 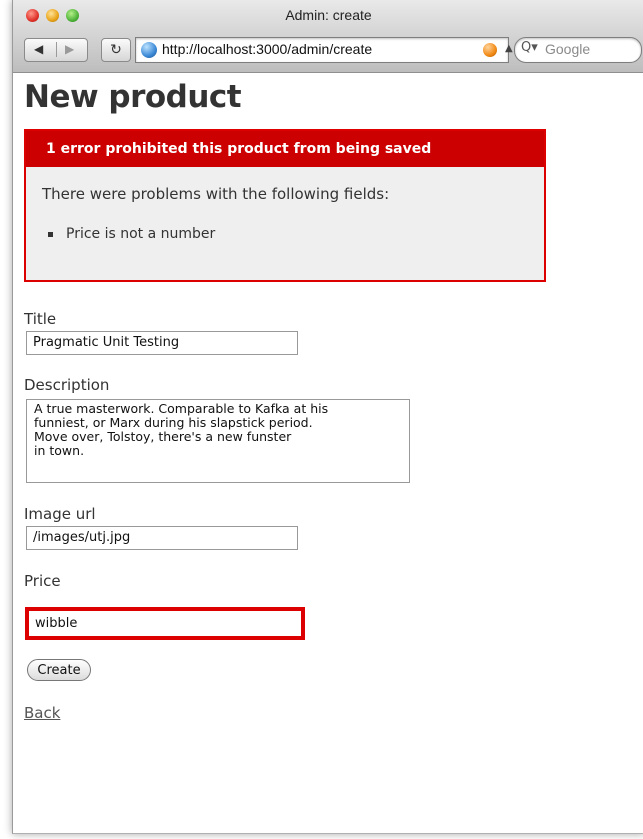 I want to click on url-text: http://localhost:3000/admin/create, so click(x=267, y=49).